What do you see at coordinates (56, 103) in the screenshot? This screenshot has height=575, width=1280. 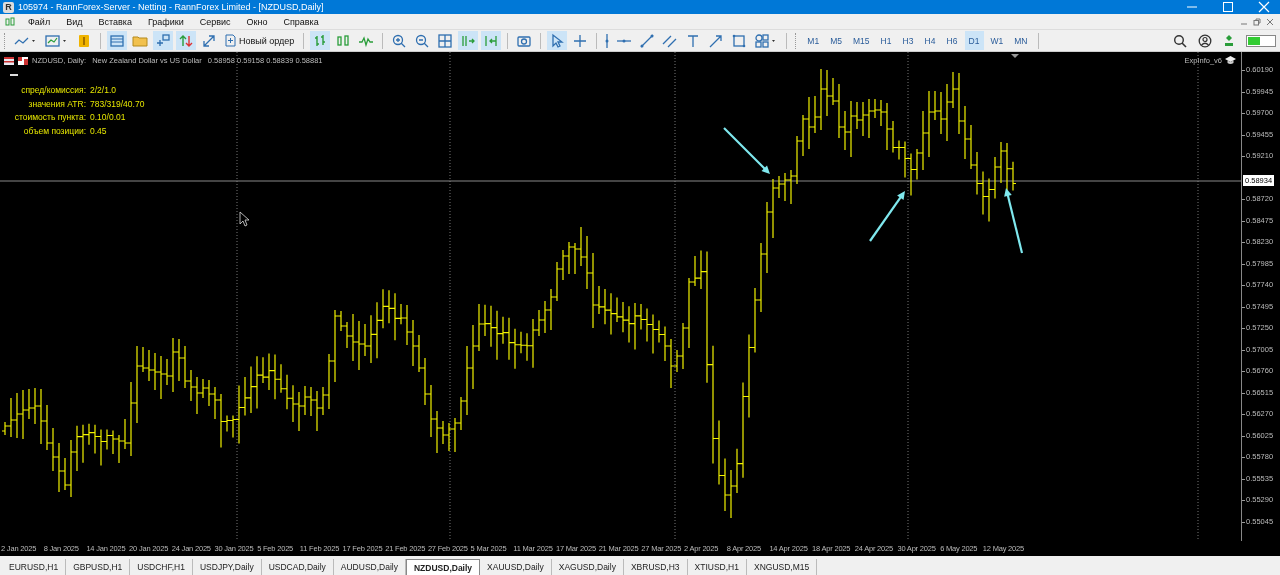 I see `info-label: значения ATR:` at bounding box center [56, 103].